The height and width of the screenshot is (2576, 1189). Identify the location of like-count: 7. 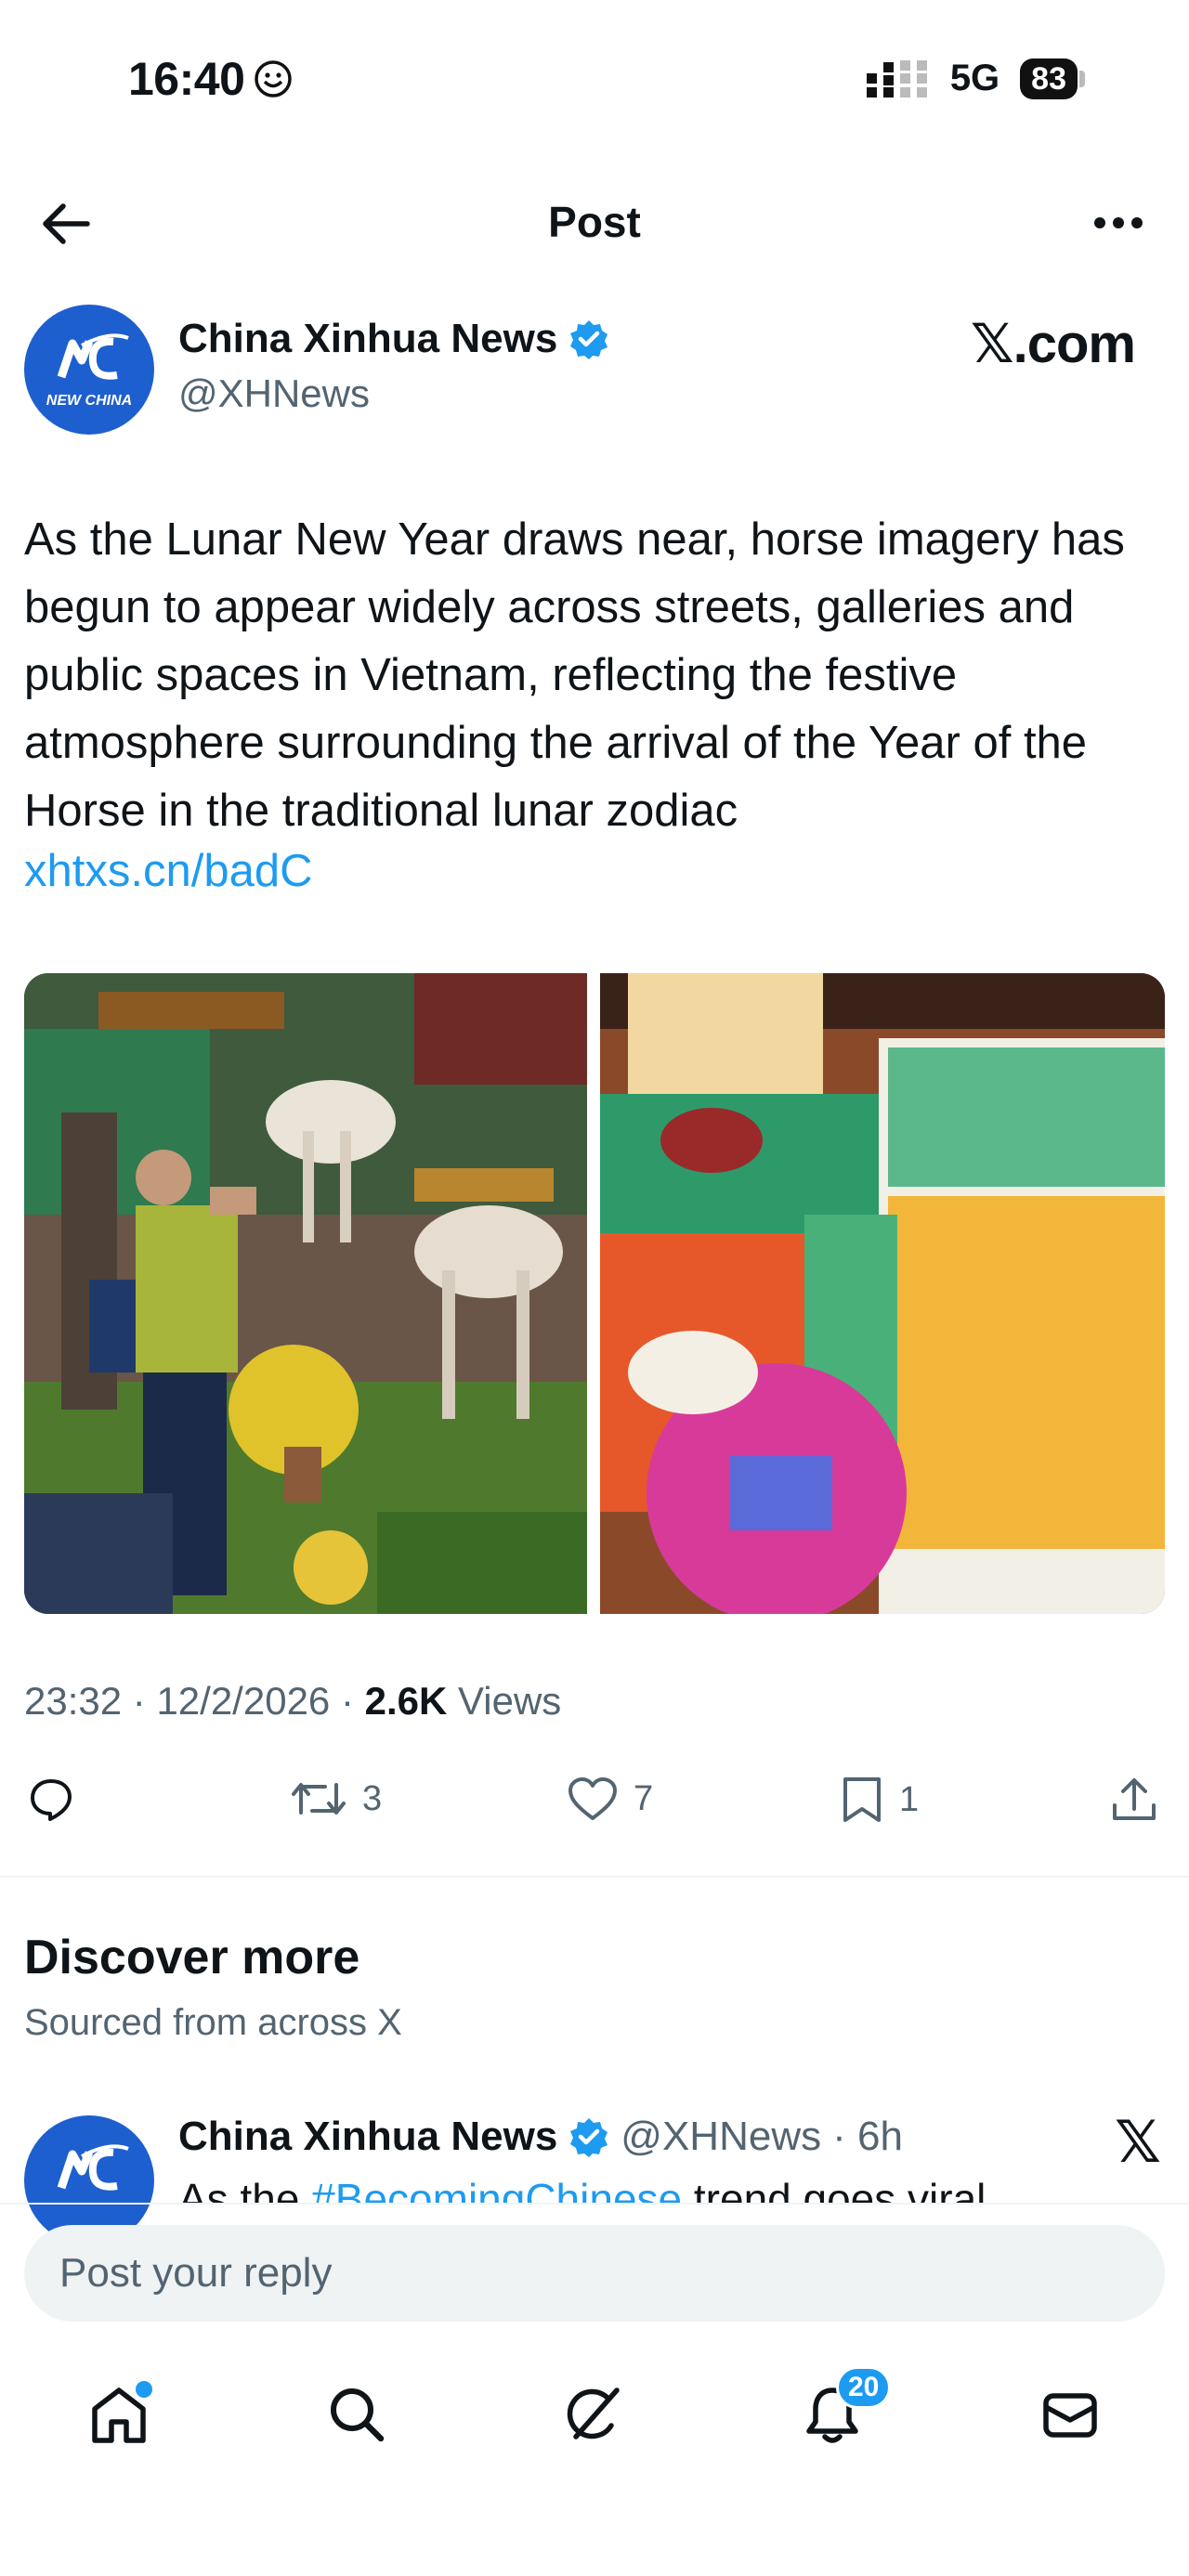
(644, 1798).